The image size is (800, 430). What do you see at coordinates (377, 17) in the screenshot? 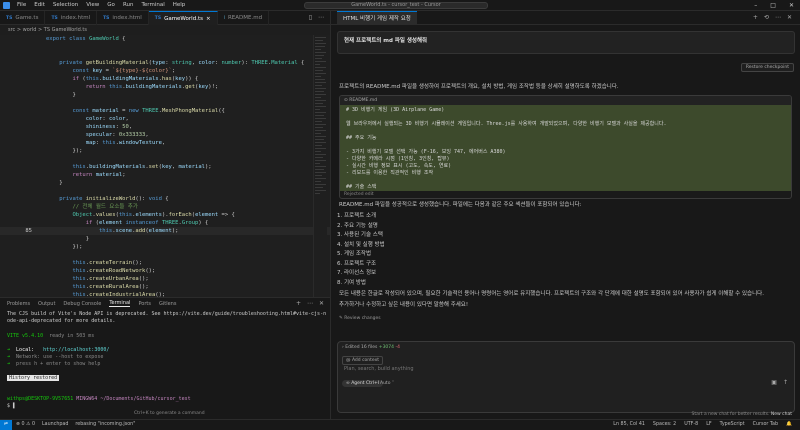
I see `chat-title: HTML 비행기 게임 제작 요청` at bounding box center [377, 17].